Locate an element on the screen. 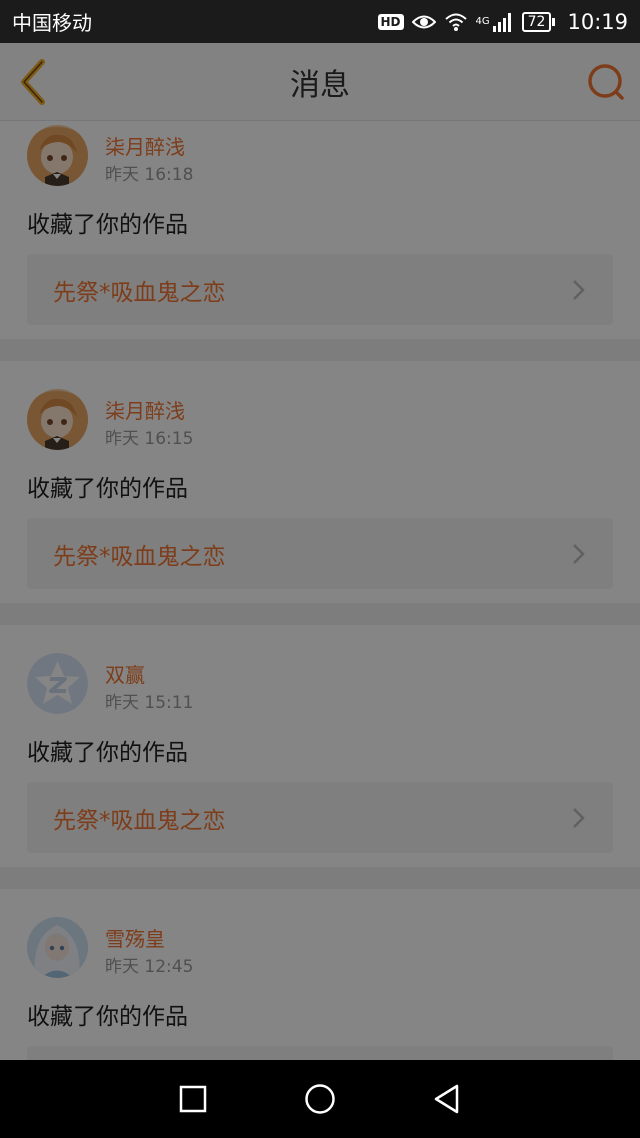 This screenshot has width=640, height=1138. search-icon is located at coordinates (606, 82).